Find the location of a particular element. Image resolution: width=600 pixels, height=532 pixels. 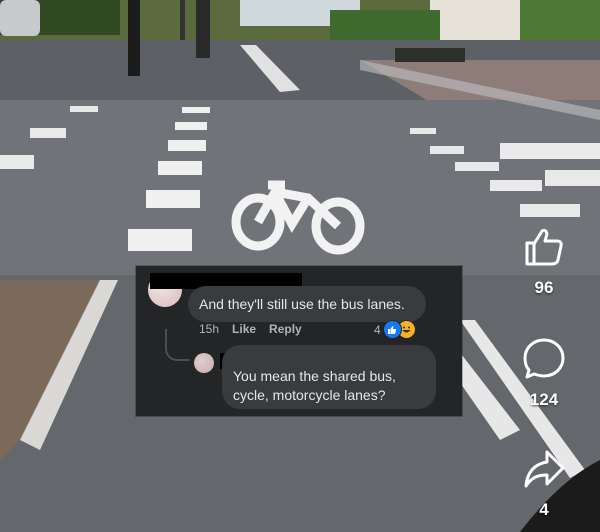

like-action: 96 is located at coordinates (544, 260).